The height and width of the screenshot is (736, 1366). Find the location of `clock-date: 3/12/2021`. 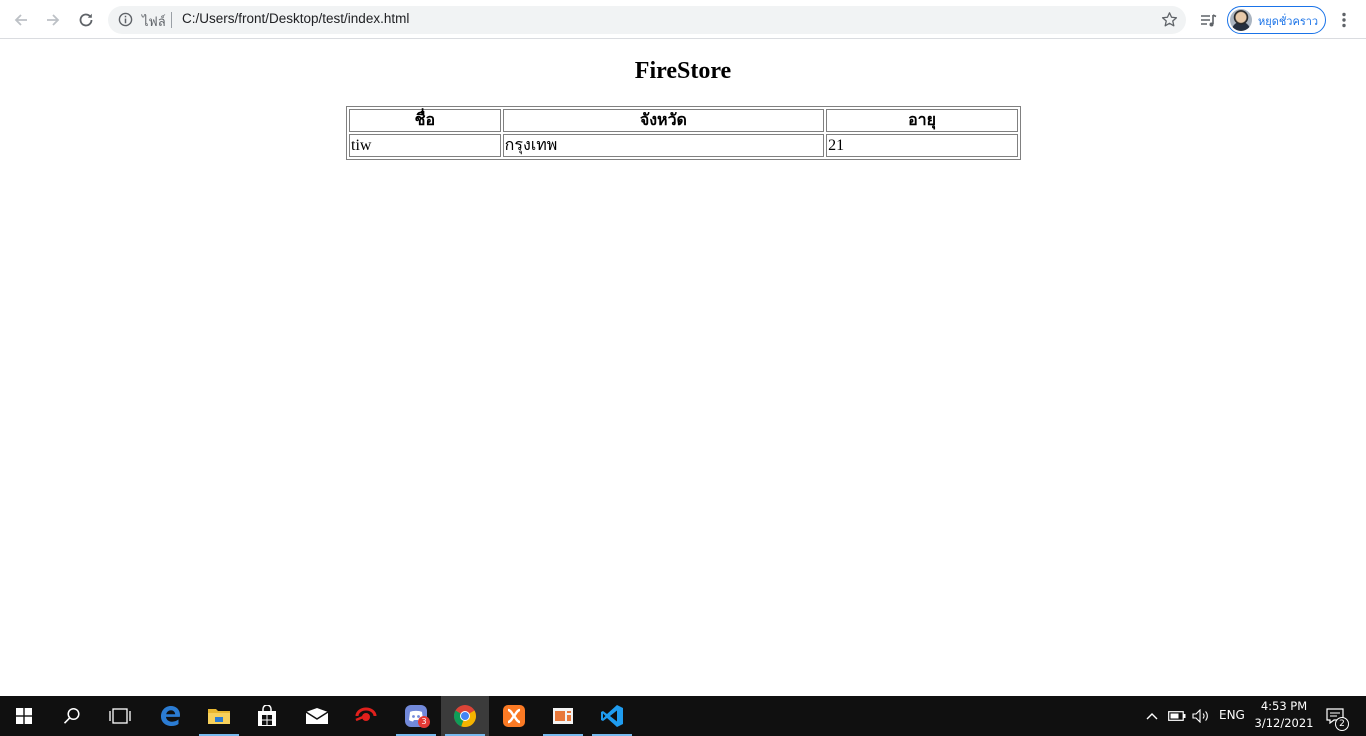

clock-date: 3/12/2021 is located at coordinates (1284, 723).